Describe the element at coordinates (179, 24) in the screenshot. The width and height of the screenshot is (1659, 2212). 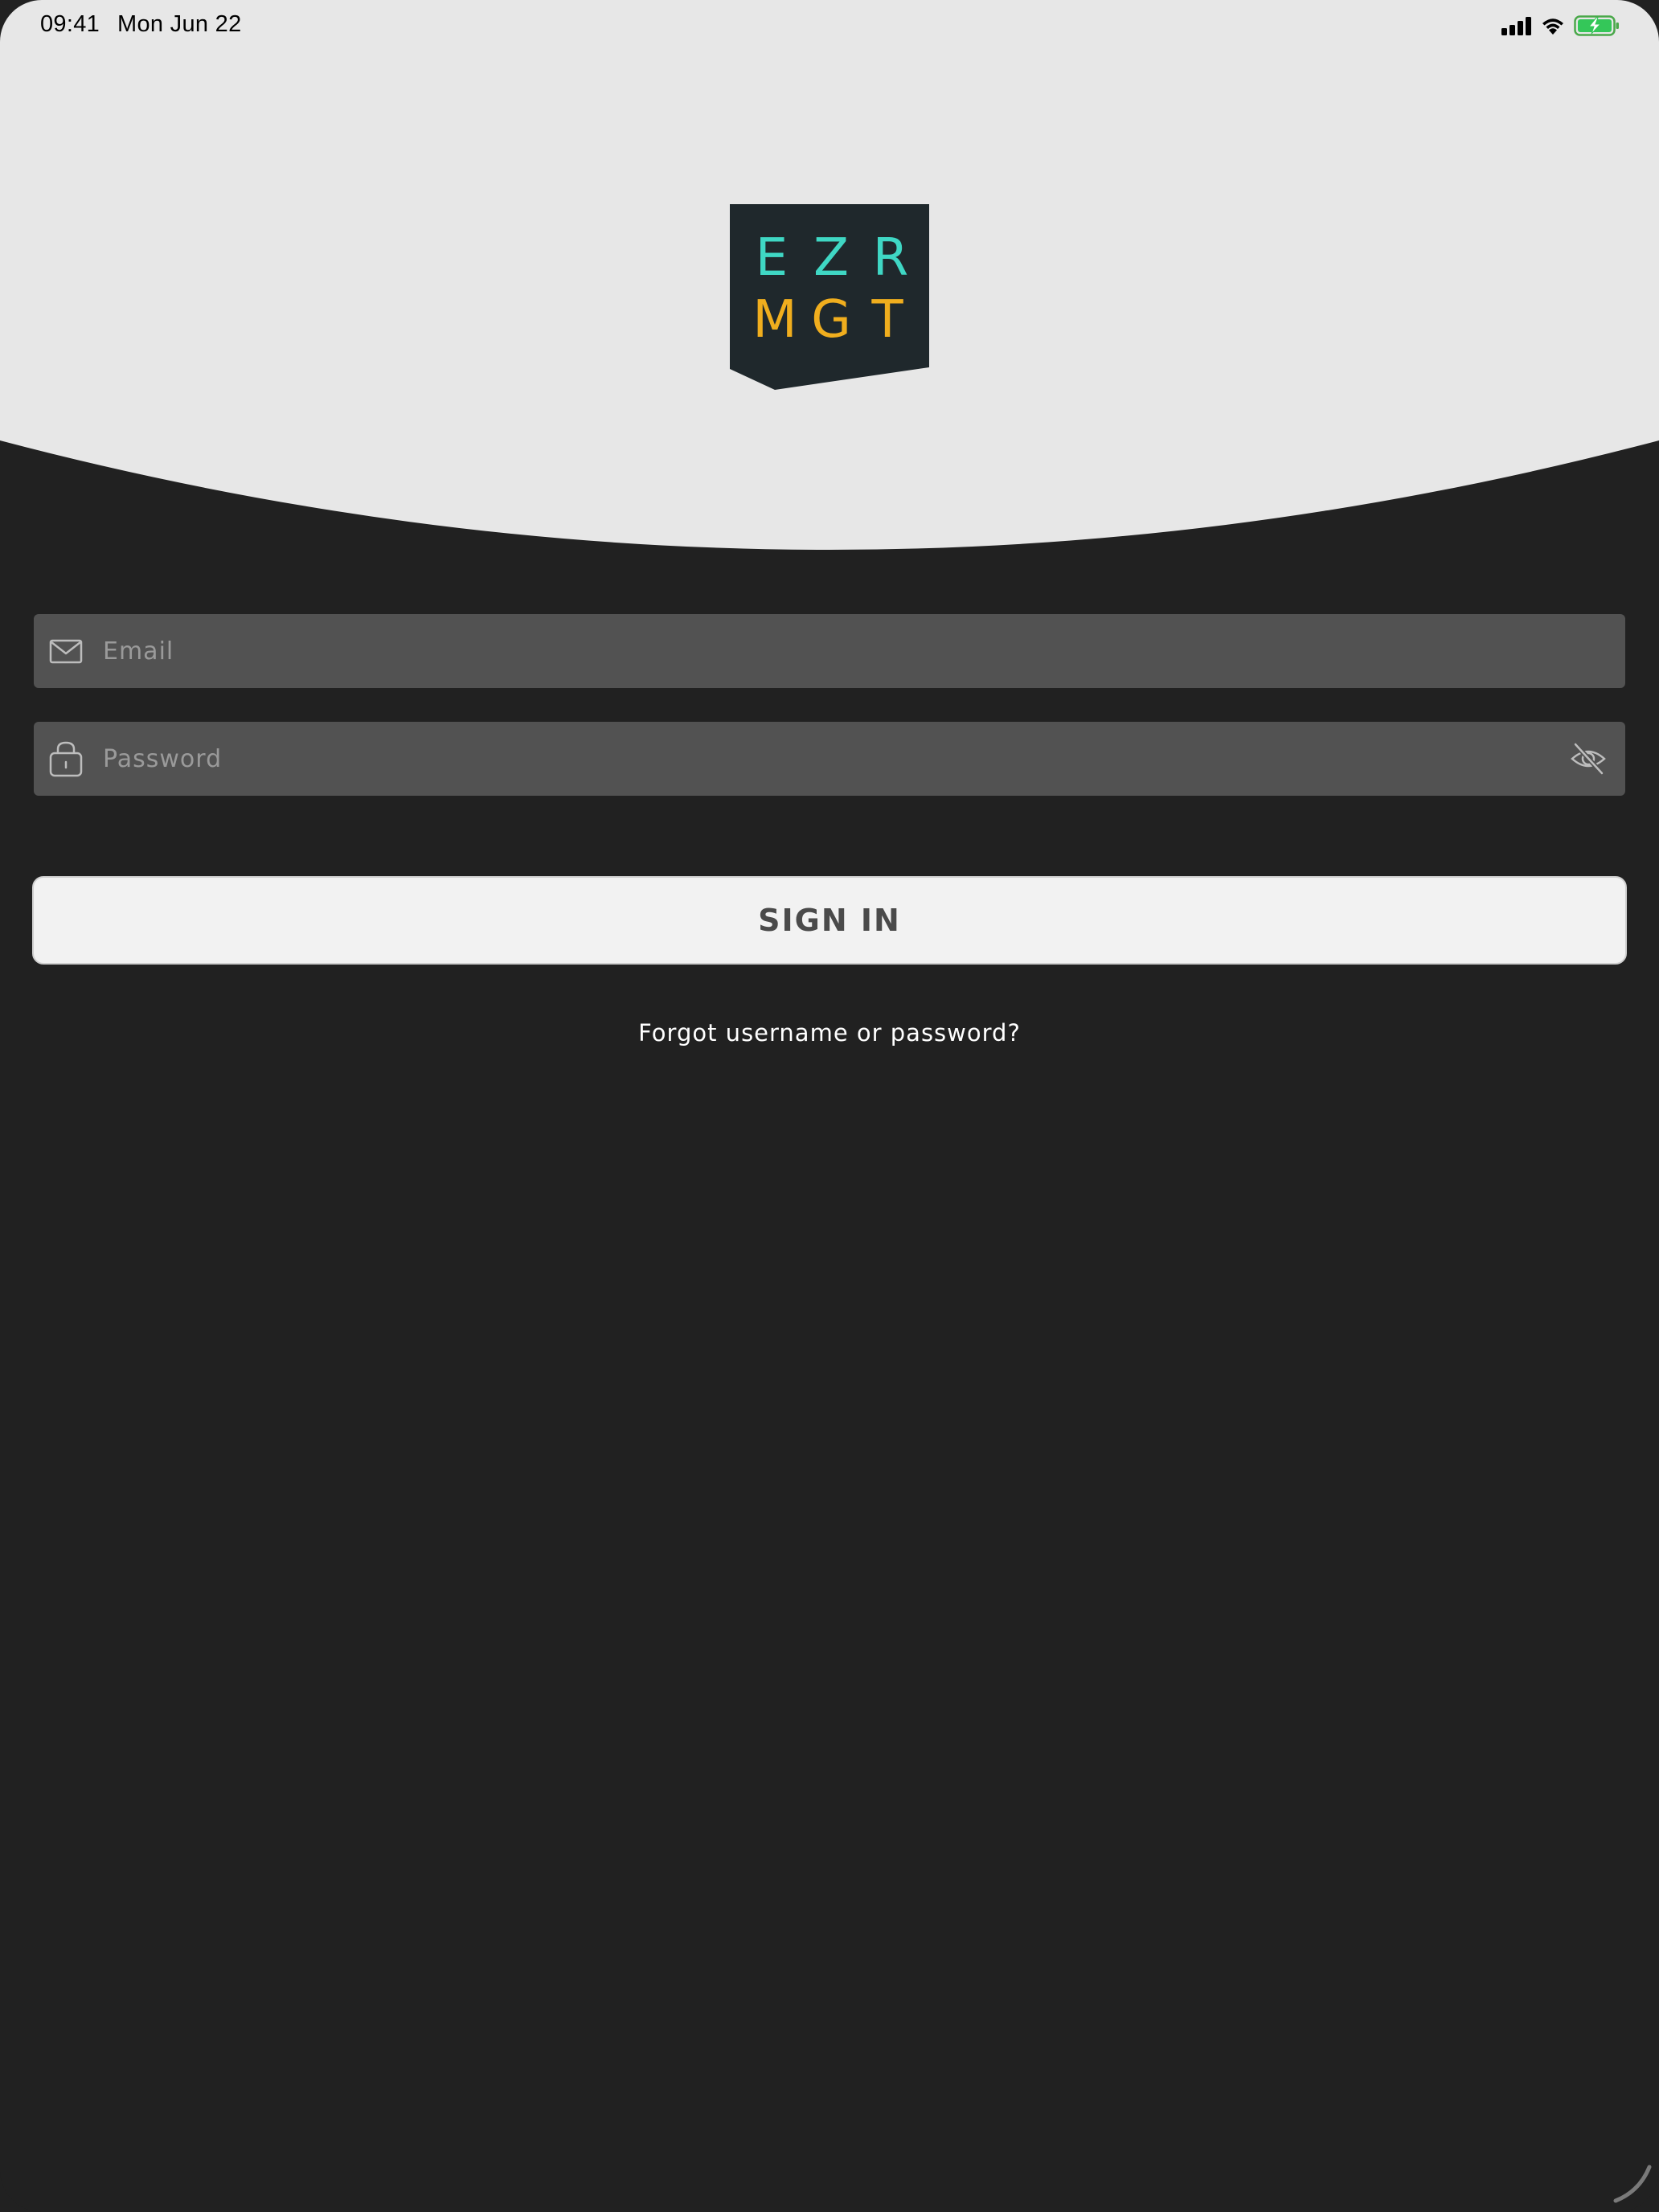
I see `status-date: Mon Jun 22` at that location.